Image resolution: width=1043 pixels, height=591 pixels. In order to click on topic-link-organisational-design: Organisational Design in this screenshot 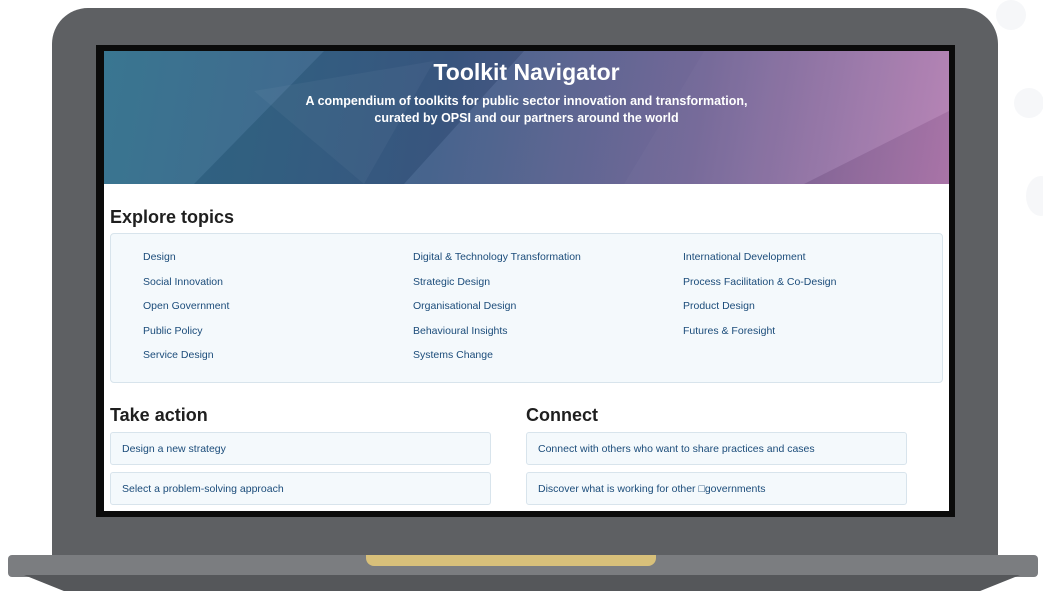, I will do `click(497, 312)`.